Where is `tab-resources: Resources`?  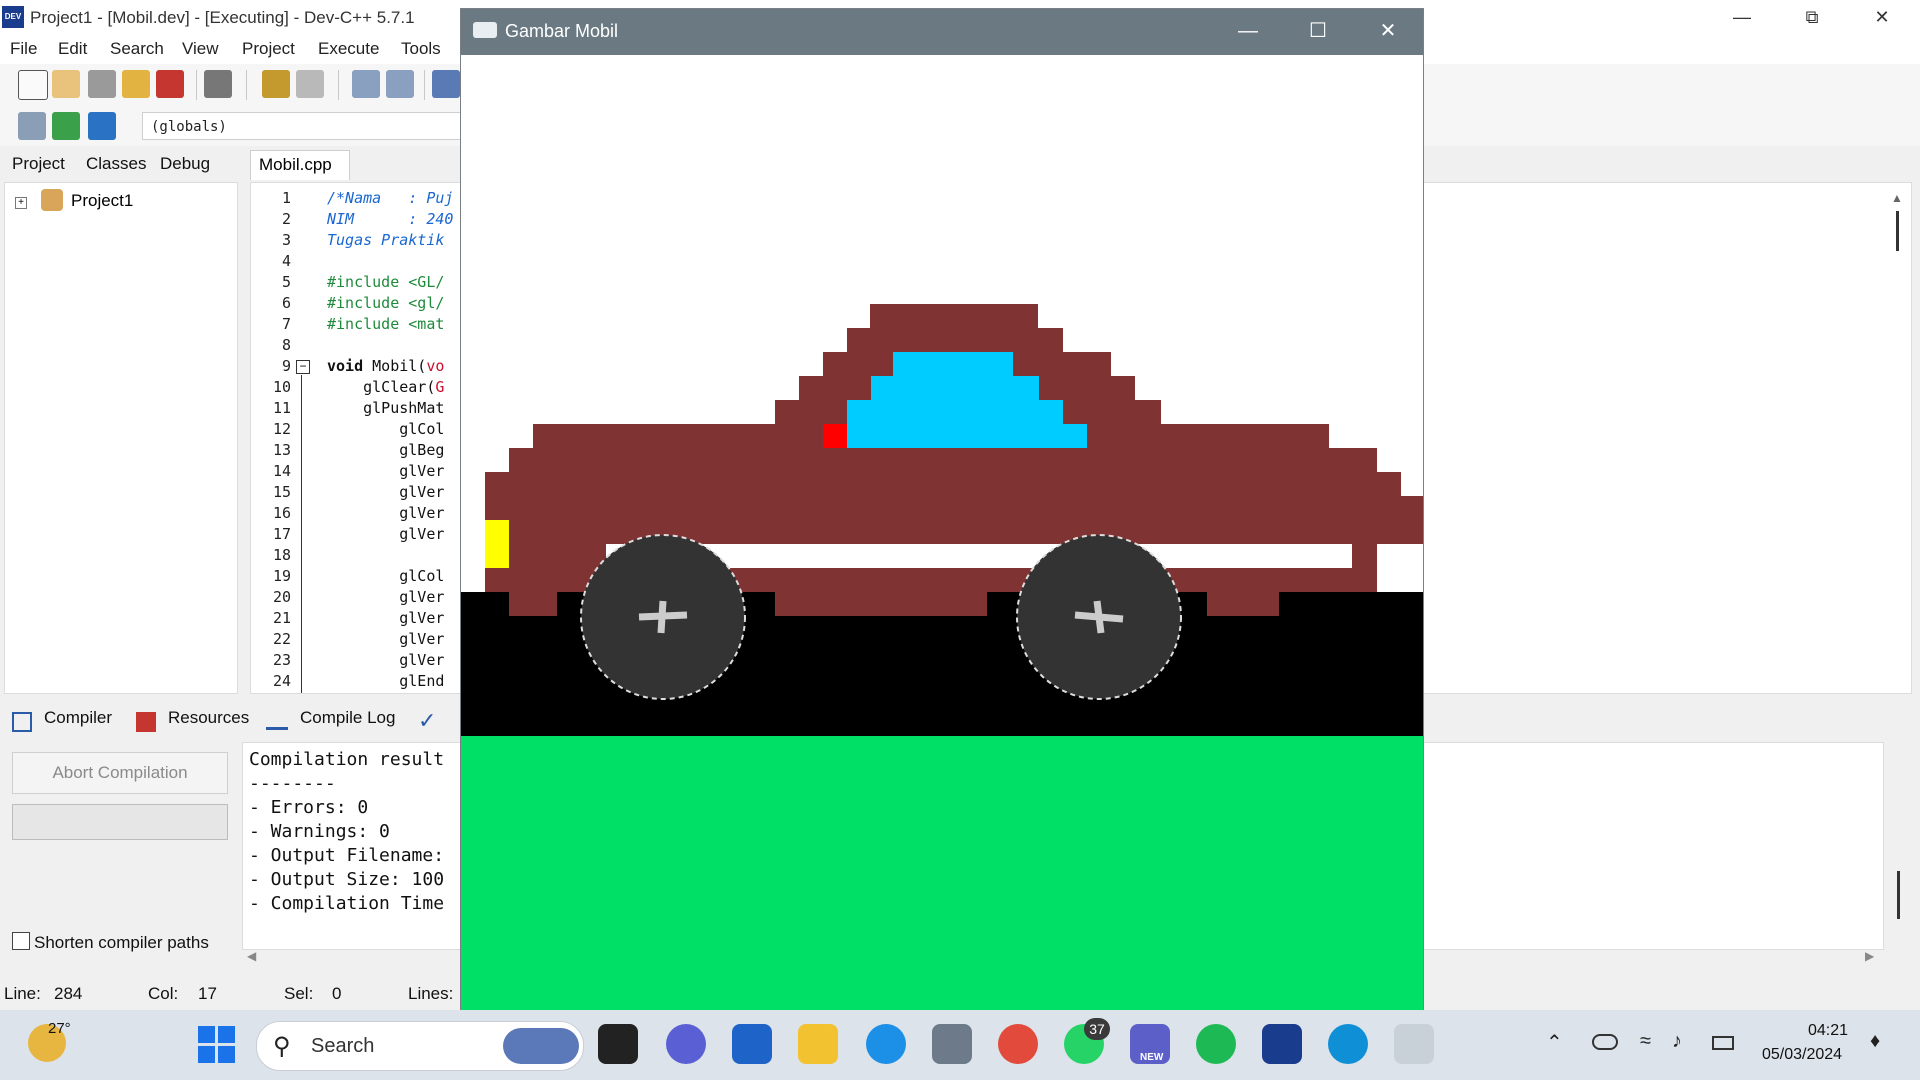
tab-resources: Resources is located at coordinates (208, 718).